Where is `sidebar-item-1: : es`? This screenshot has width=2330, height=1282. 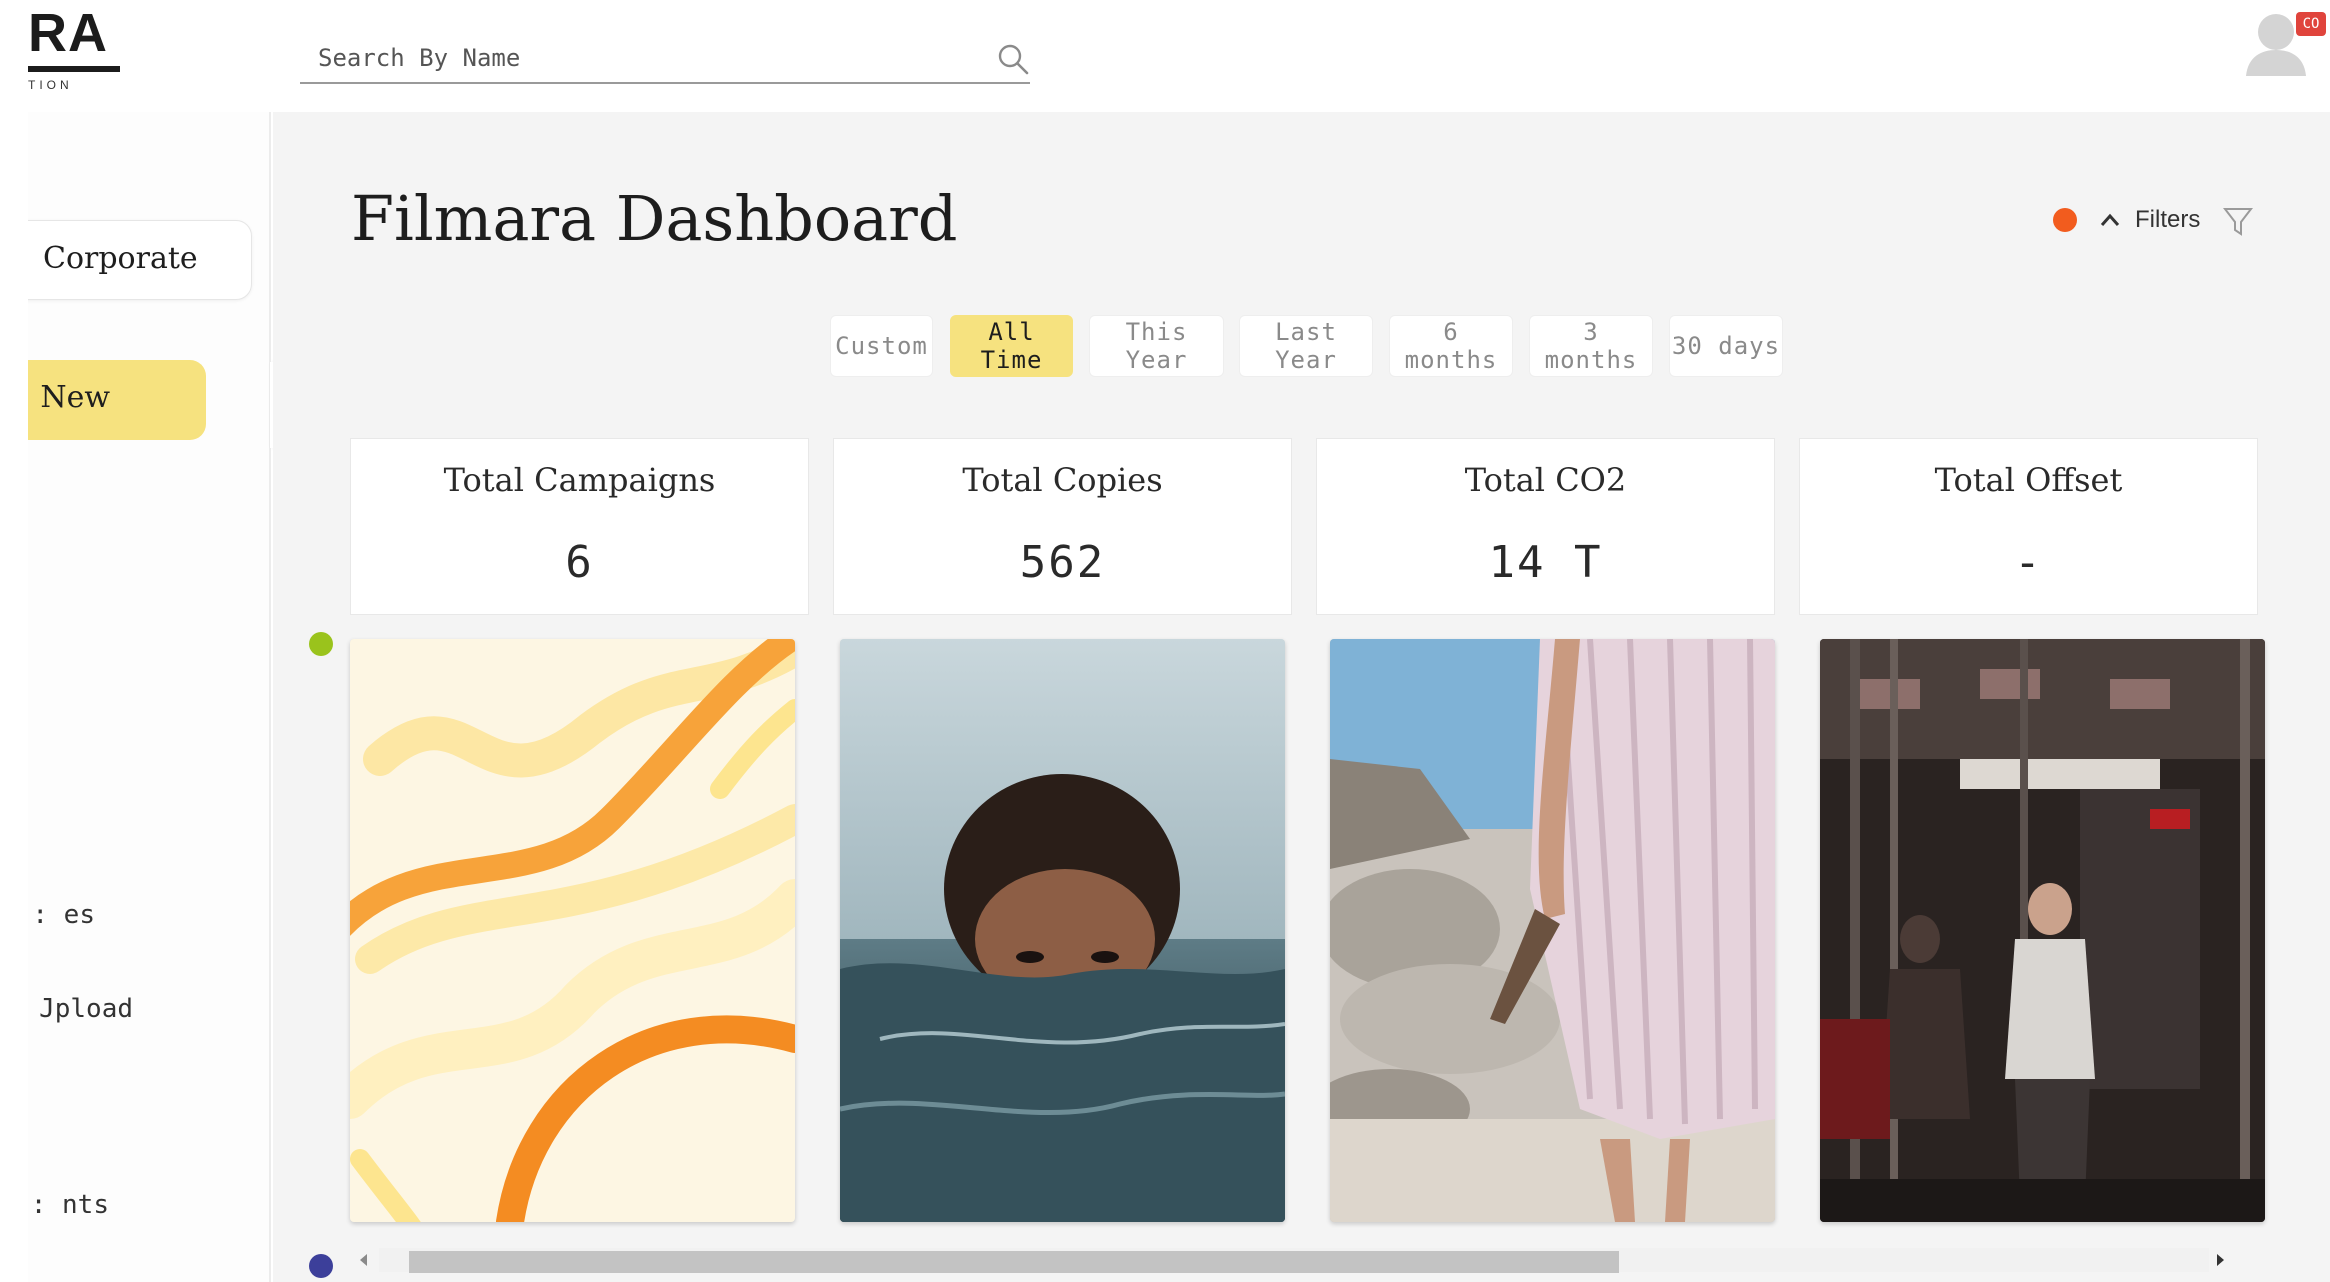
sidebar-item-1: : es is located at coordinates (148, 915).